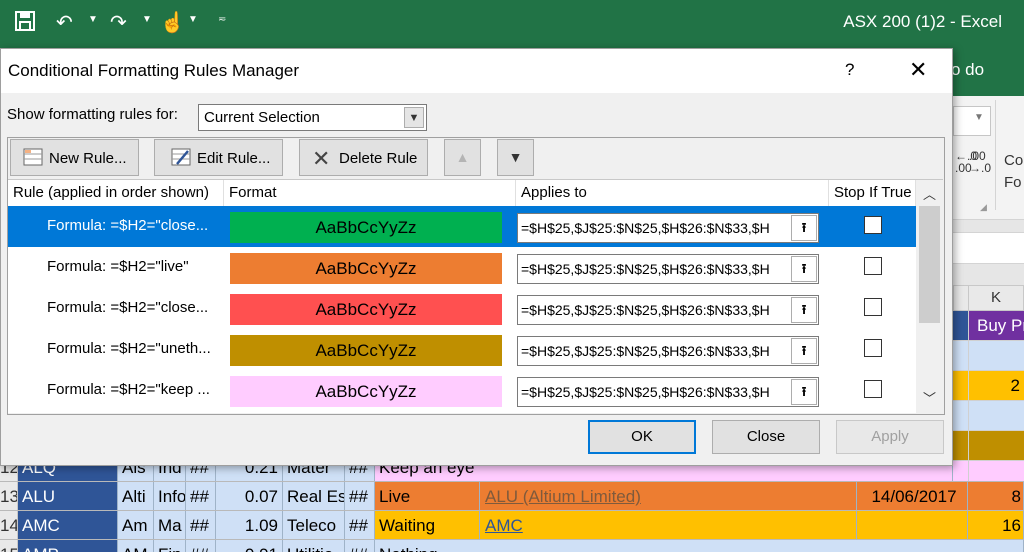 The width and height of the screenshot is (1024, 552). What do you see at coordinates (996, 298) in the screenshot?
I see `column-header-k: K` at bounding box center [996, 298].